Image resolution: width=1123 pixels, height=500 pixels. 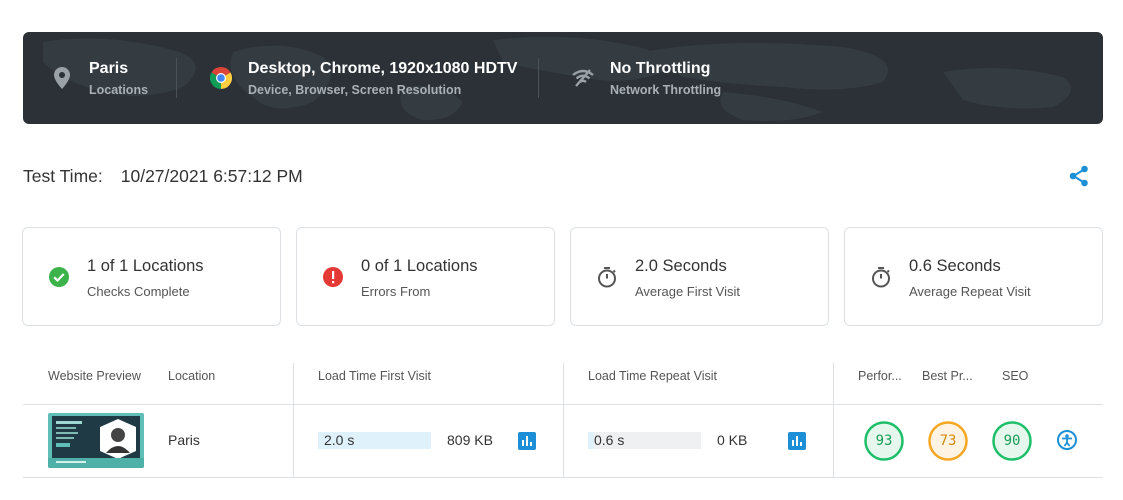 I want to click on errors-card: 0 of 1 Locations Errors From, so click(x=425, y=276).